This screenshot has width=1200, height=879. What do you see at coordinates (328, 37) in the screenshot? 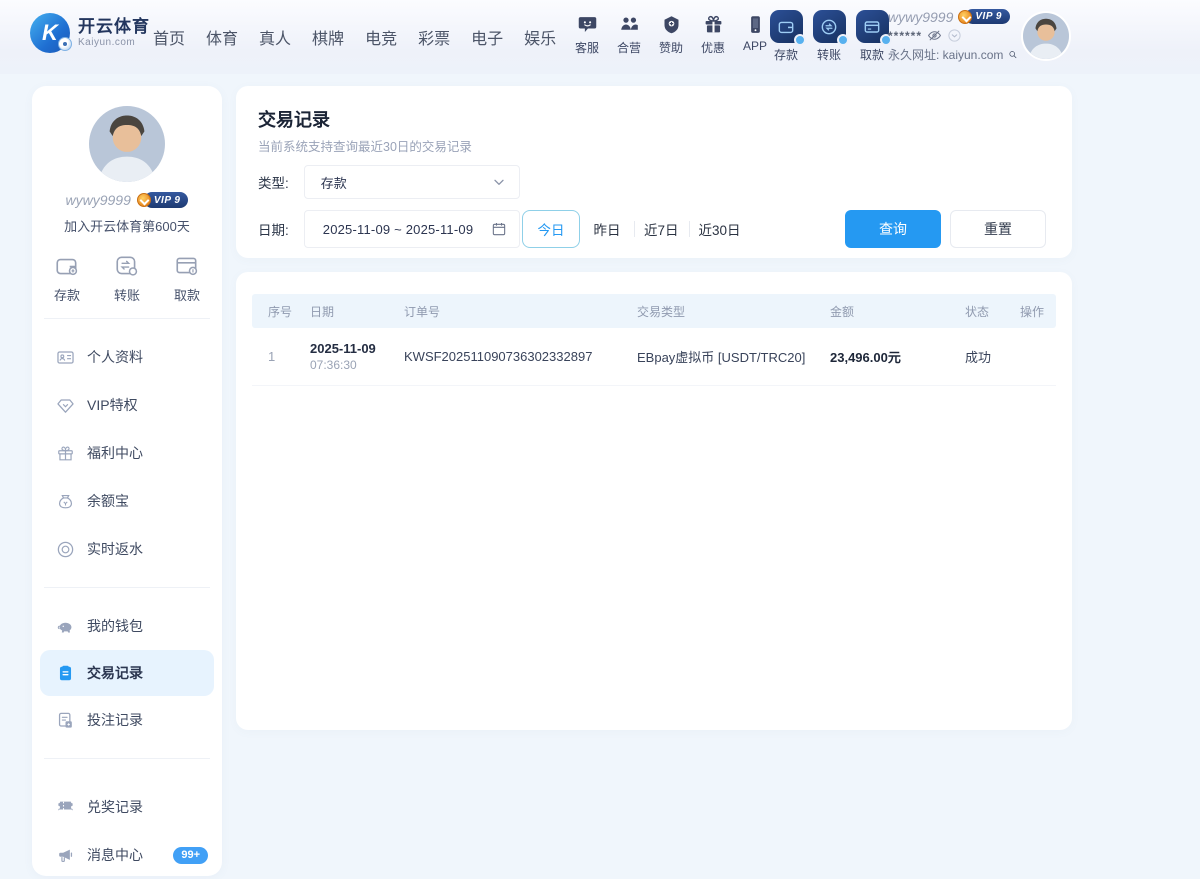
I see `nav-item-board-games: 棋牌` at bounding box center [328, 37].